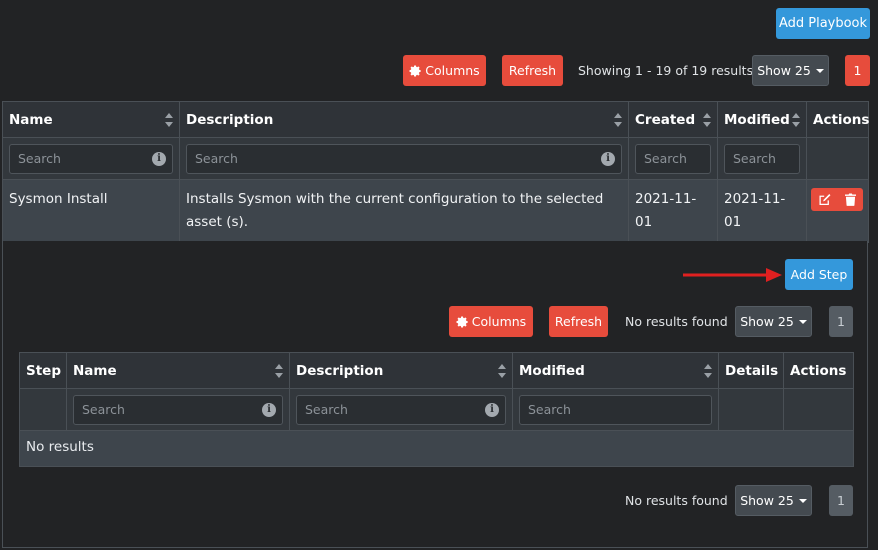  What do you see at coordinates (751, 370) in the screenshot?
I see `column-header-details: Details` at bounding box center [751, 370].